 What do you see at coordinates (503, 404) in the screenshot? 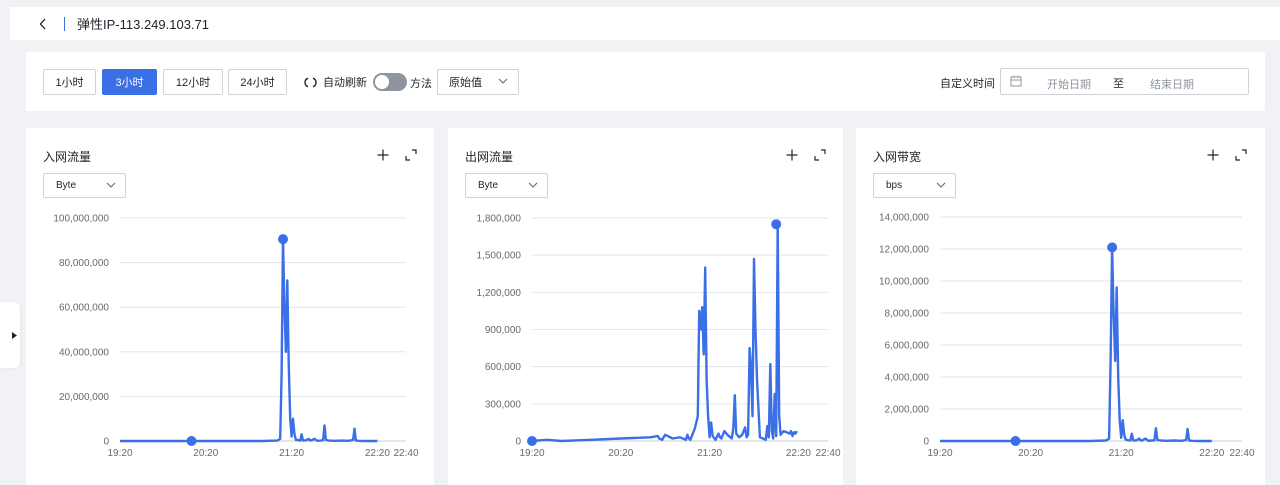
I see `y-tick-label: 300,000` at bounding box center [503, 404].